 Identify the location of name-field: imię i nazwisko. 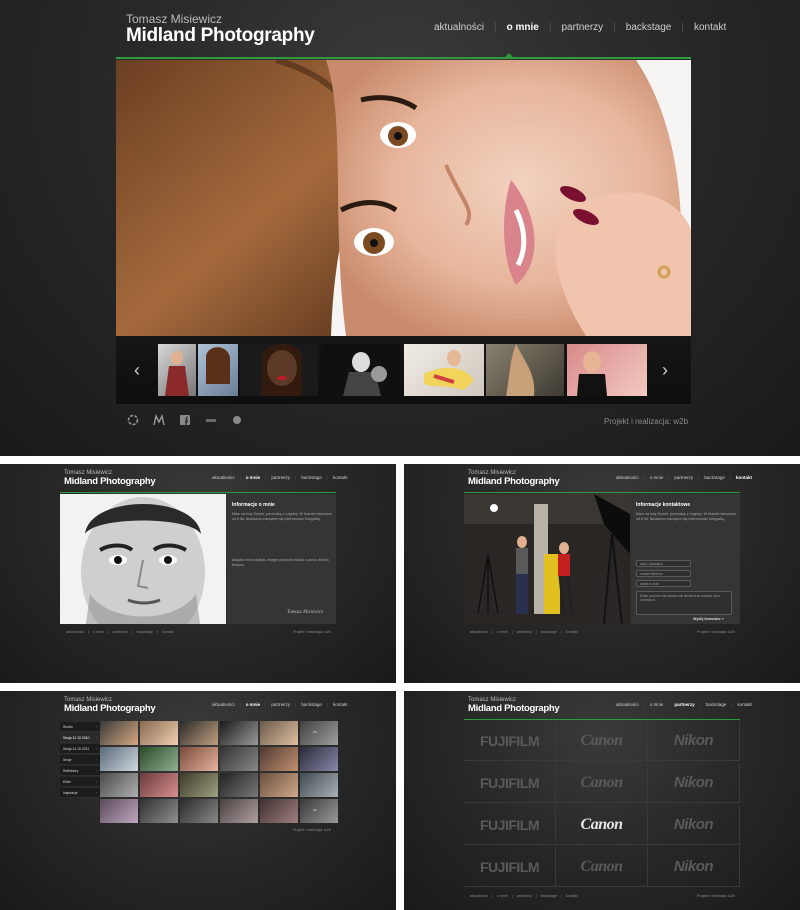
(663, 563).